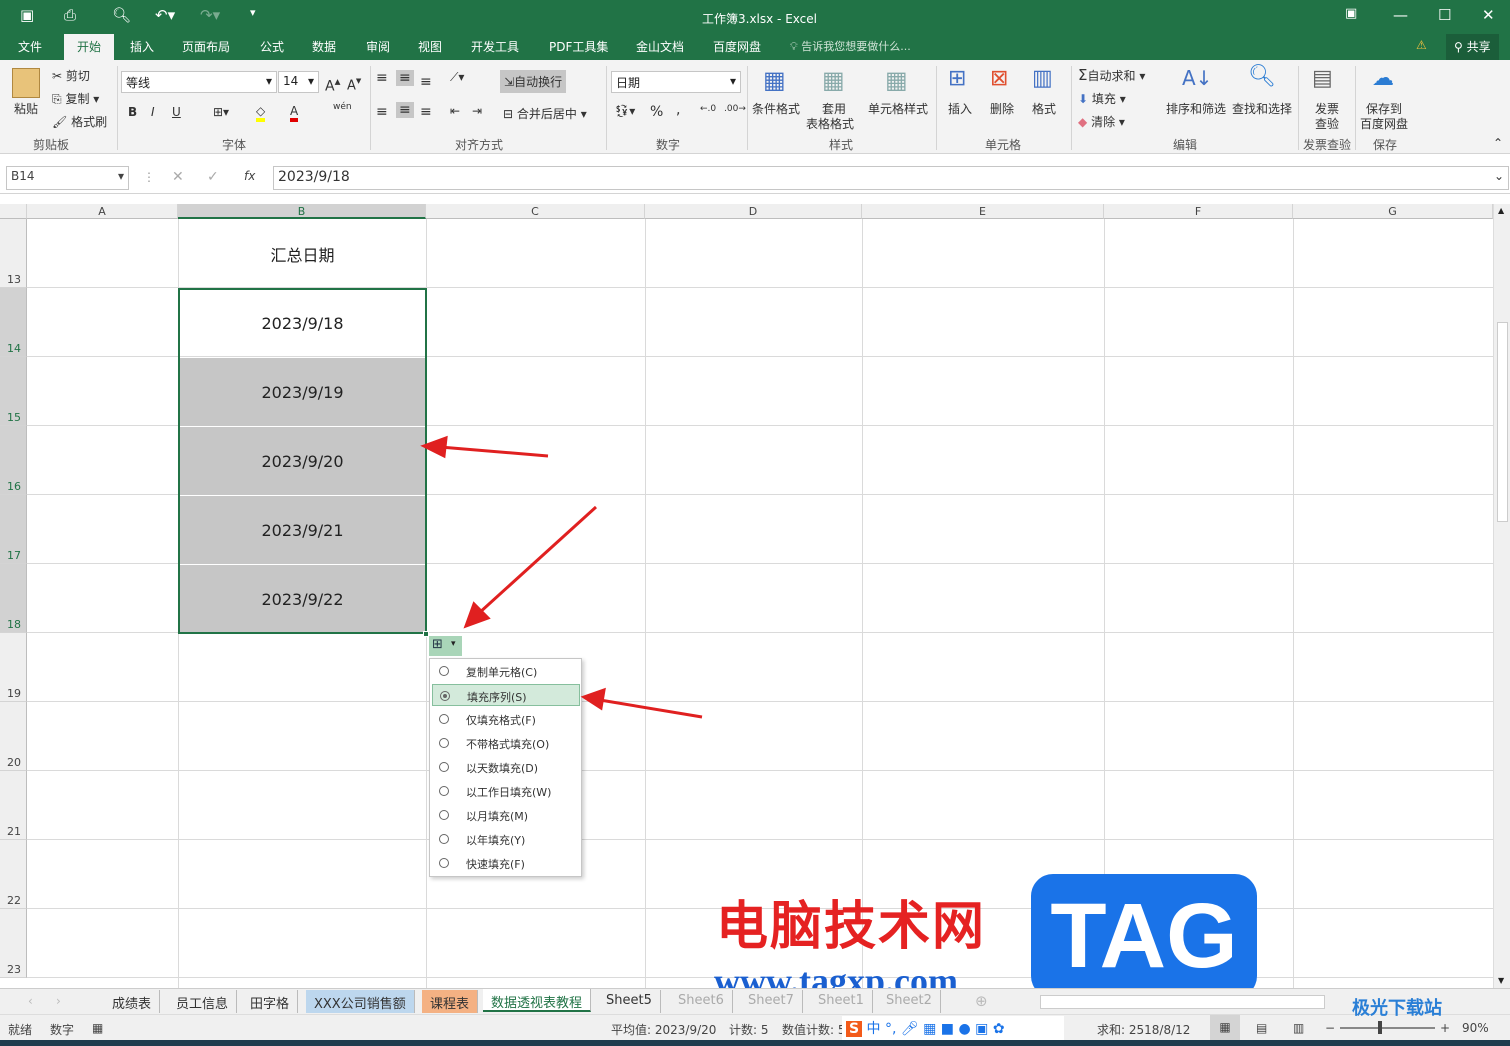  What do you see at coordinates (737, 46) in the screenshot?
I see `tab-baidu: 百度网盘` at bounding box center [737, 46].